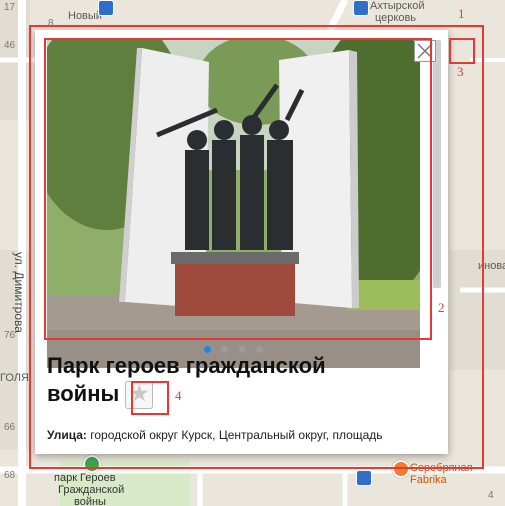 Image resolution: width=505 pixels, height=506 pixels. What do you see at coordinates (19, 292) in the screenshot?
I see `map-label-street-dimitrova: ул. Димитрова` at bounding box center [19, 292].